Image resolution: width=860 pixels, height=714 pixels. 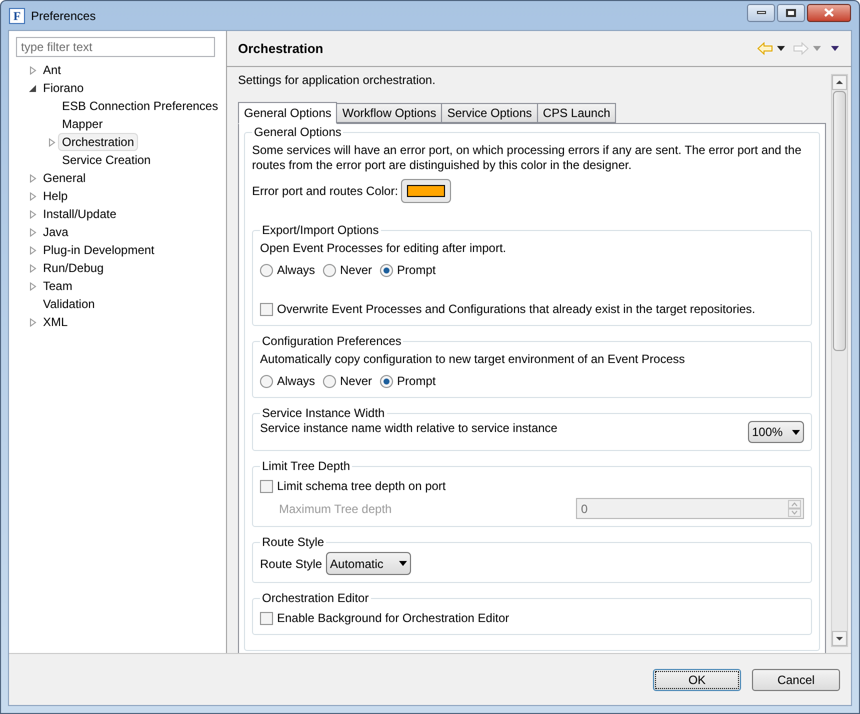 What do you see at coordinates (281, 49) in the screenshot?
I see `page-title: Orchestration` at bounding box center [281, 49].